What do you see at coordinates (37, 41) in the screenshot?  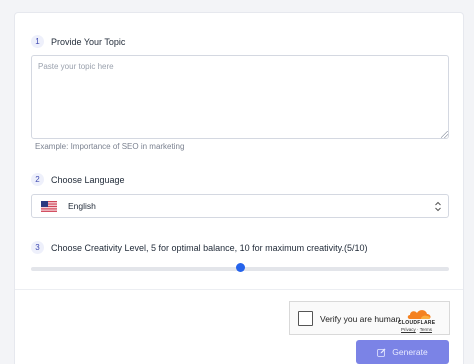 I see `step-number: 1` at bounding box center [37, 41].